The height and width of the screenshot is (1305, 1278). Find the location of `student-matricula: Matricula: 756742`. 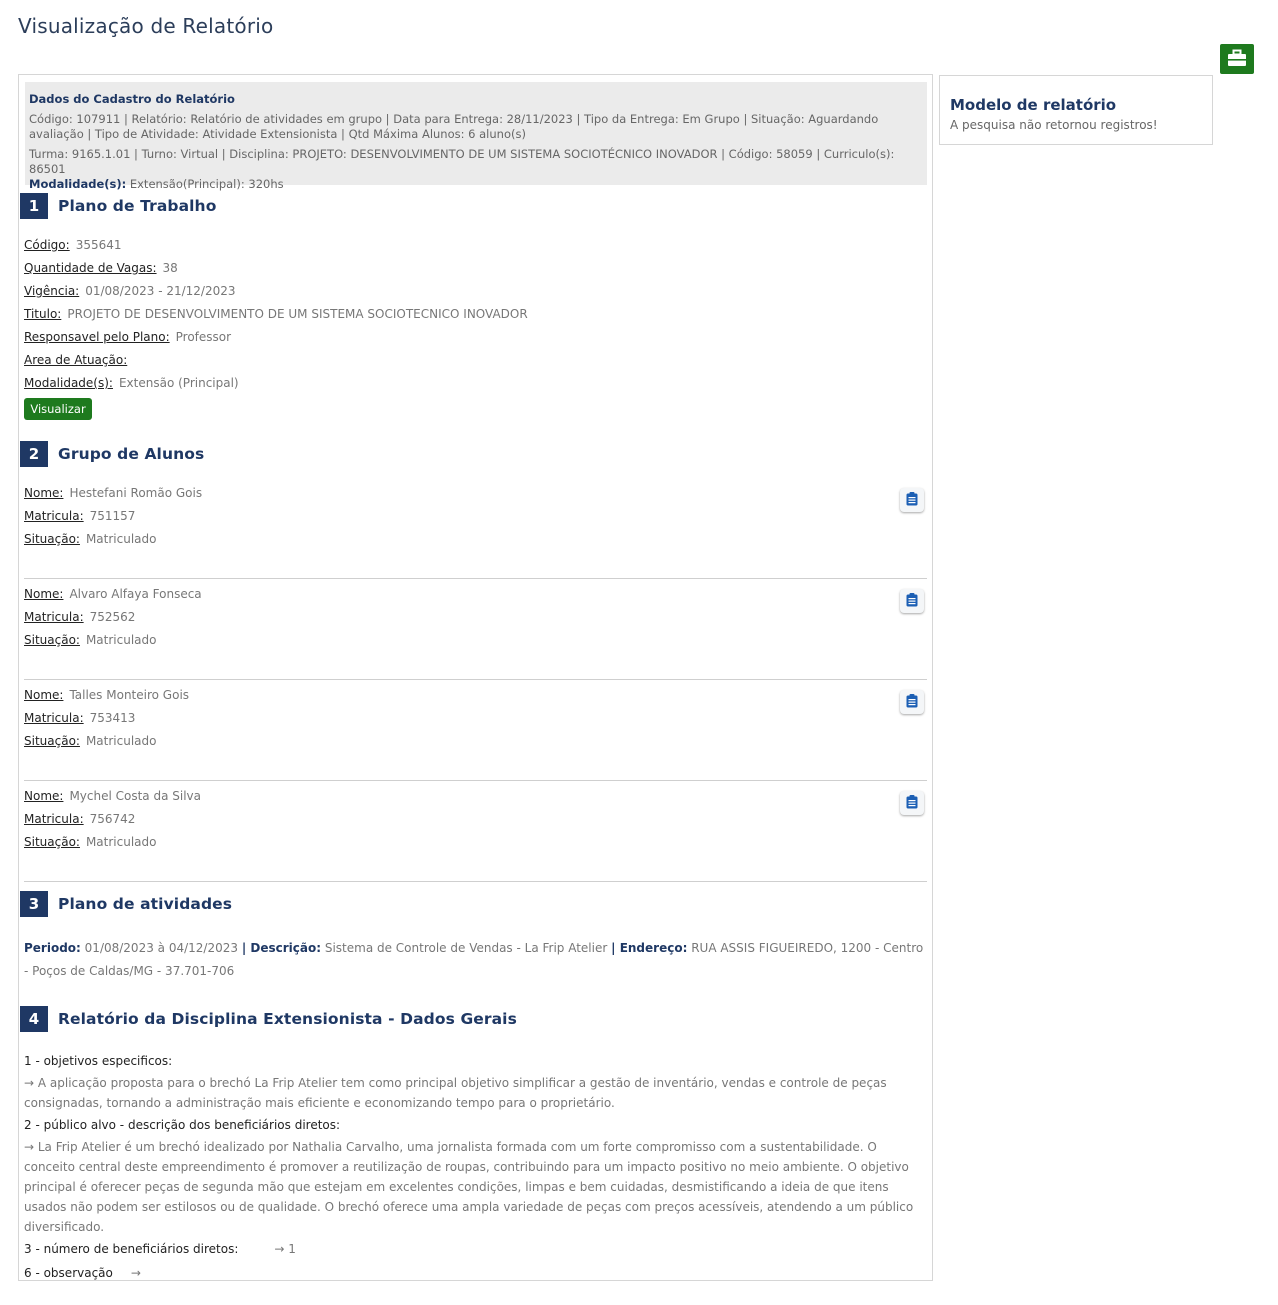

student-matricula: Matricula: 756742 is located at coordinates (80, 819).